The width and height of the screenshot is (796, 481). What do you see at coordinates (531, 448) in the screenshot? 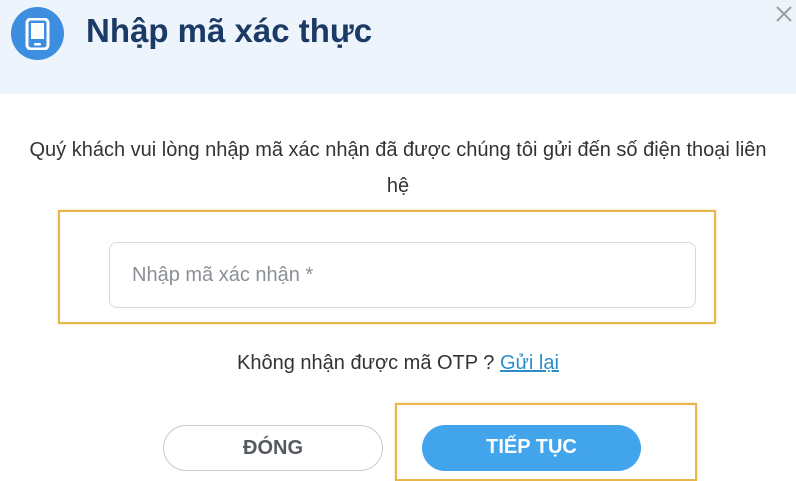
I see `continue-button: TIẾP TỤC` at bounding box center [531, 448].